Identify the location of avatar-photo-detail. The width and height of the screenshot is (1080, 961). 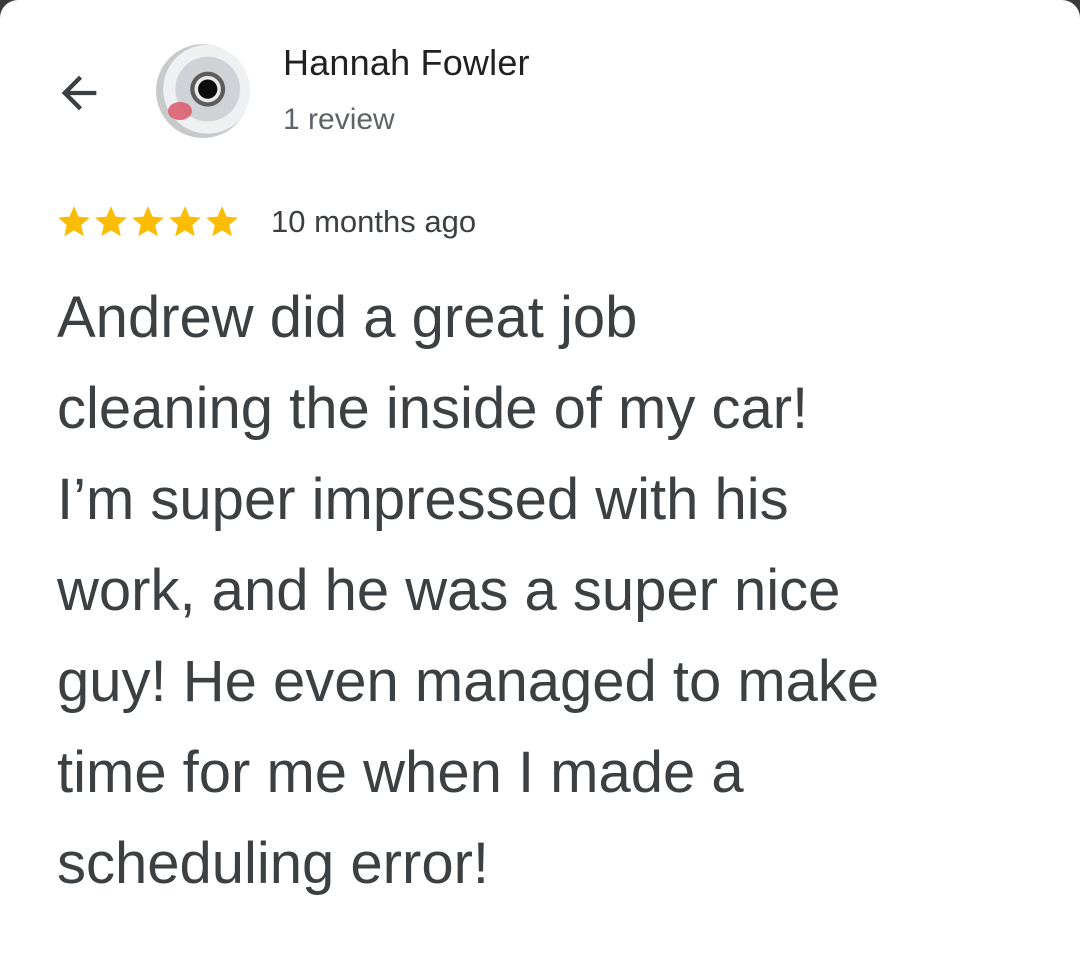
(180, 111).